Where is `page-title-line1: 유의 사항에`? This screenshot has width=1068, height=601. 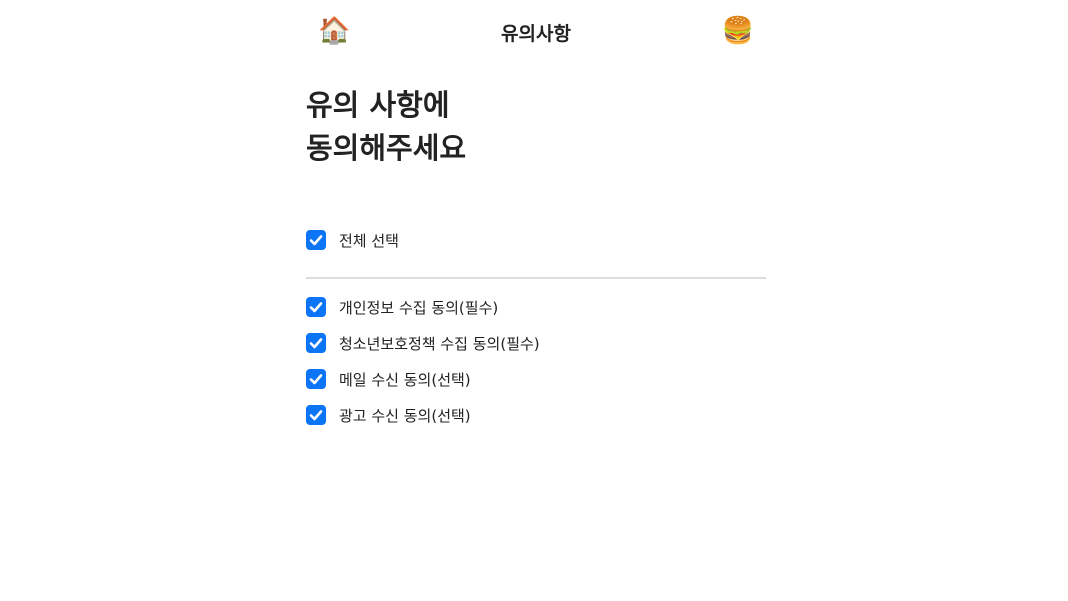
page-title-line1: 유의 사항에 is located at coordinates (378, 105).